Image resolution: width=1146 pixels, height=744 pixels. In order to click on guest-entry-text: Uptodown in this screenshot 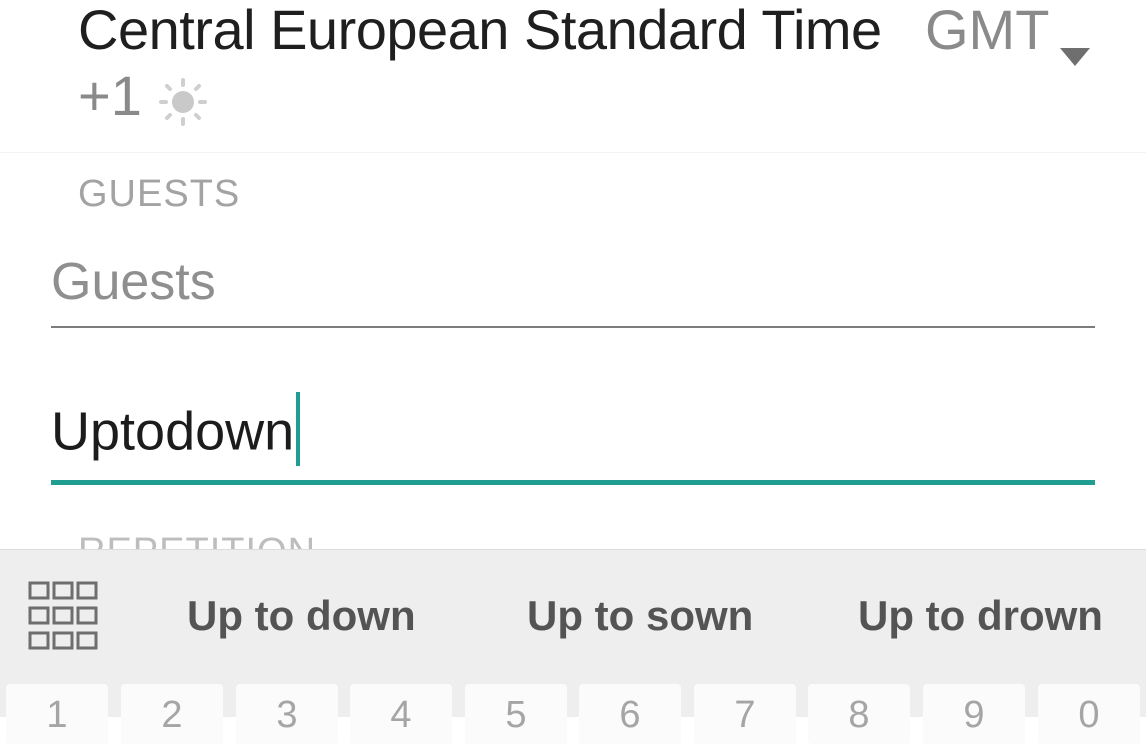, I will do `click(173, 431)`.